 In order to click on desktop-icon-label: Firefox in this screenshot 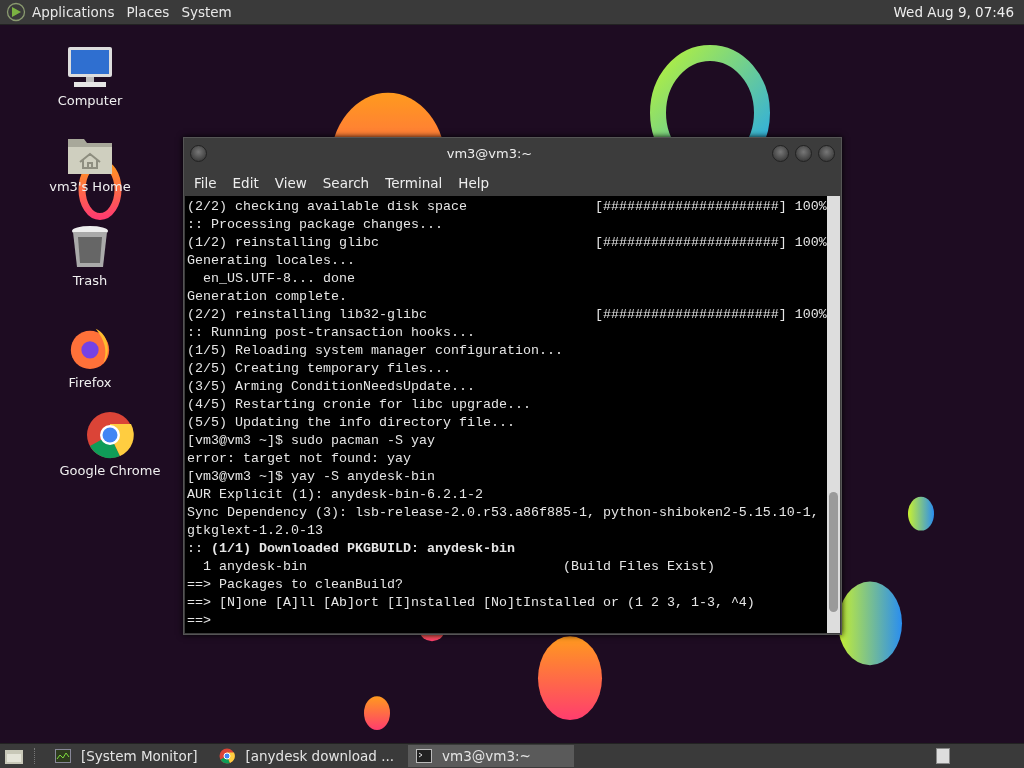, I will do `click(90, 382)`.